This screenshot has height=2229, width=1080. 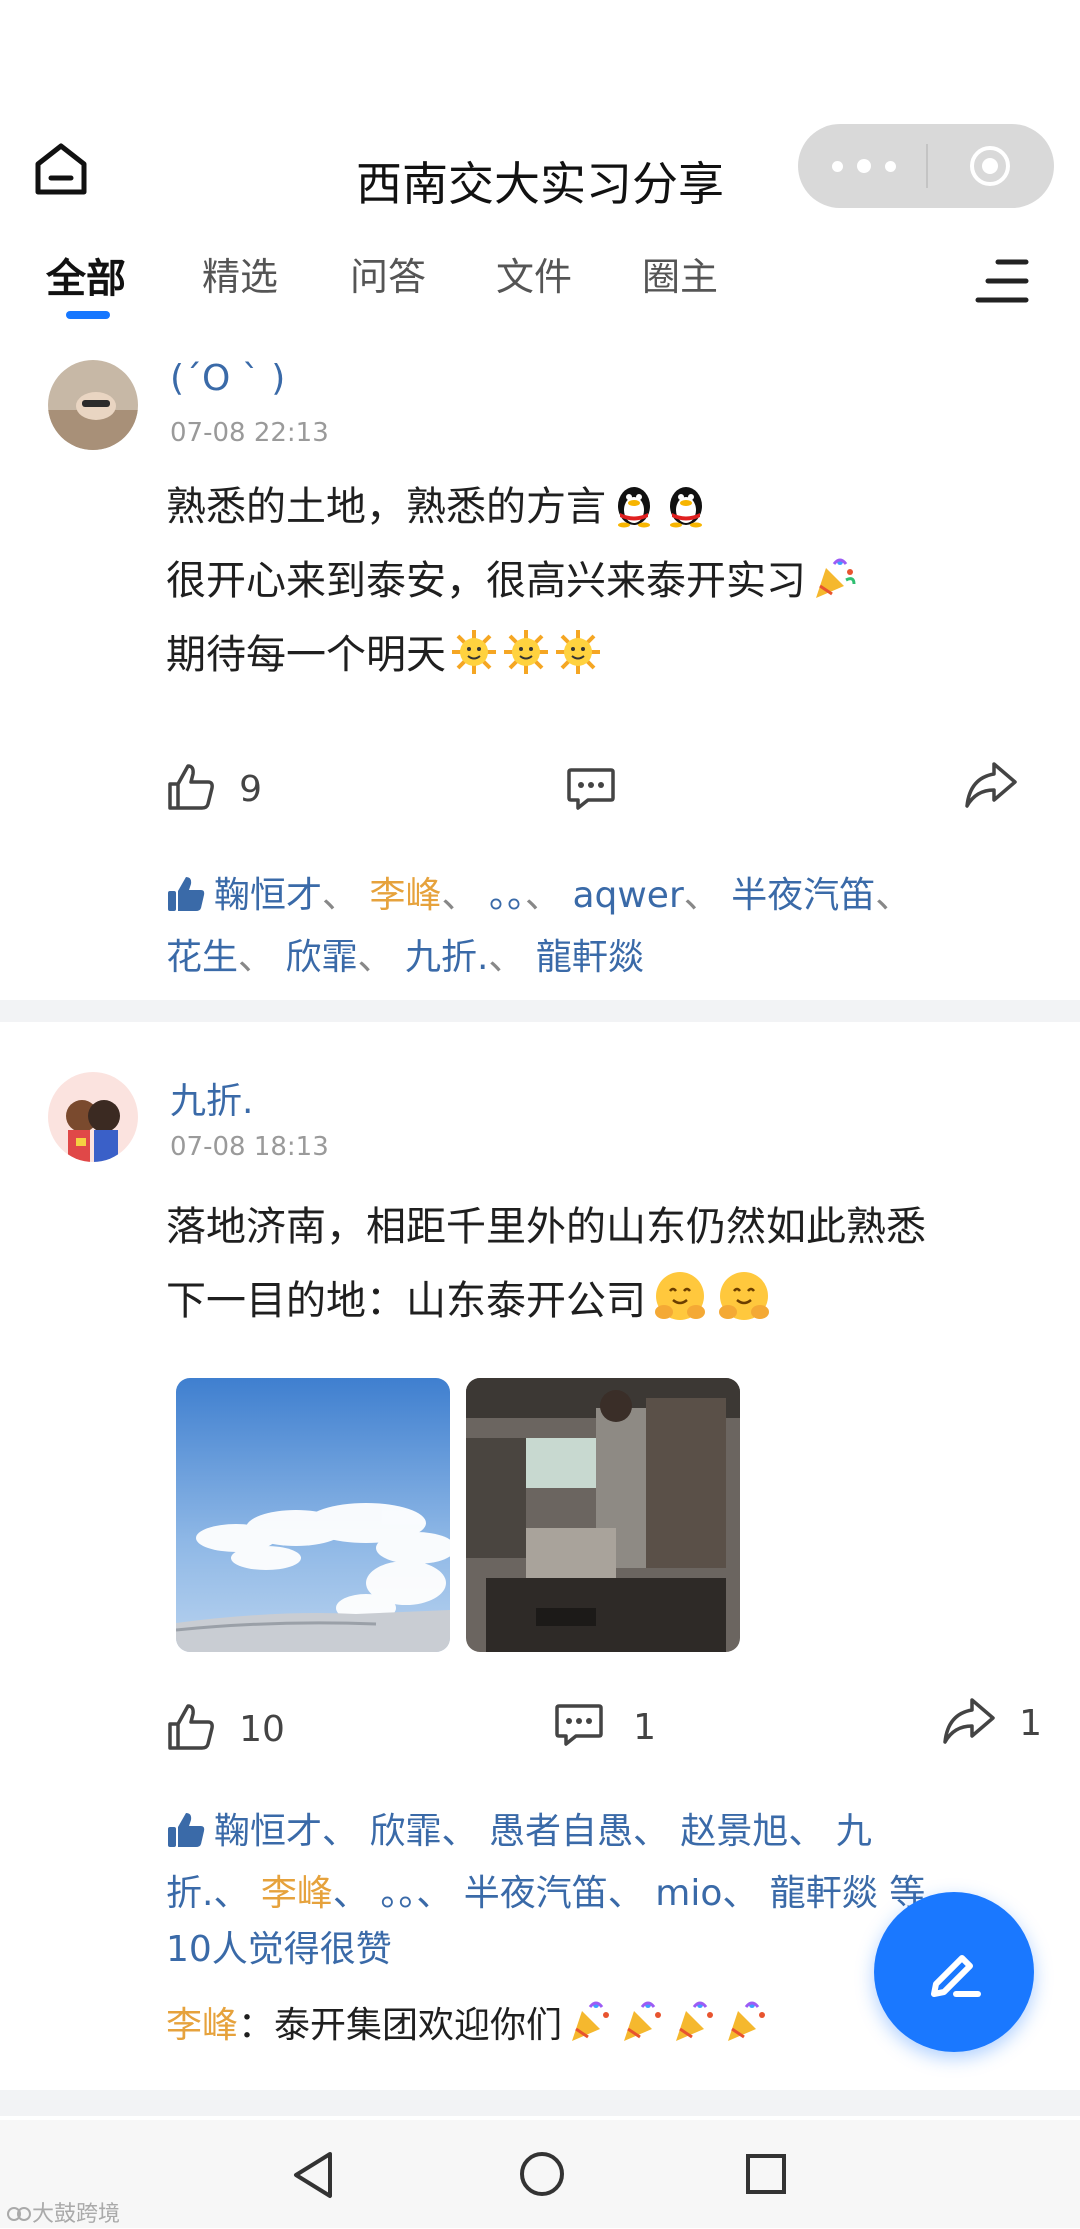 What do you see at coordinates (249, 433) in the screenshot?
I see `post-time: 07-08 22:13` at bounding box center [249, 433].